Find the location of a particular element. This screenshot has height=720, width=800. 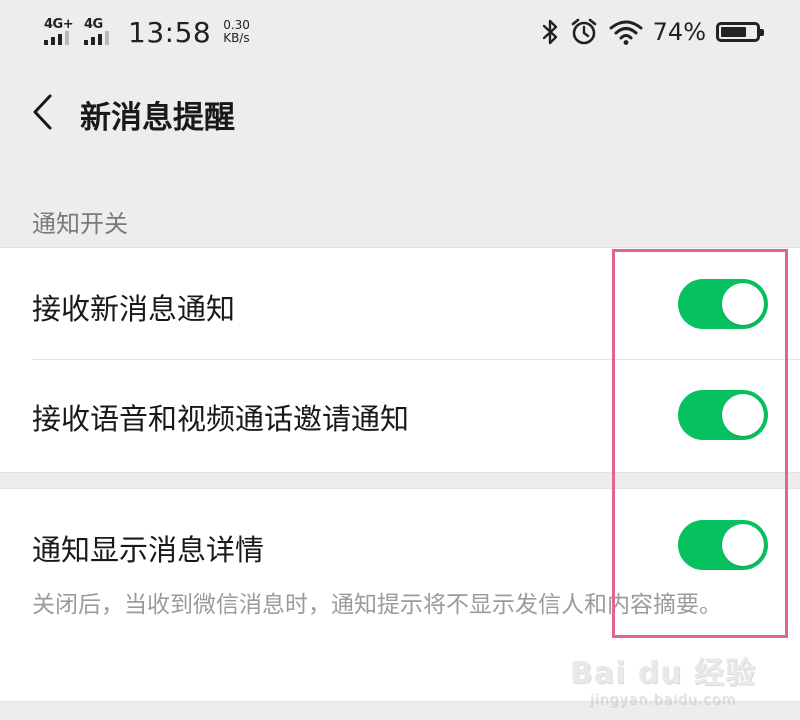

bluetooth-icon is located at coordinates (549, 32).